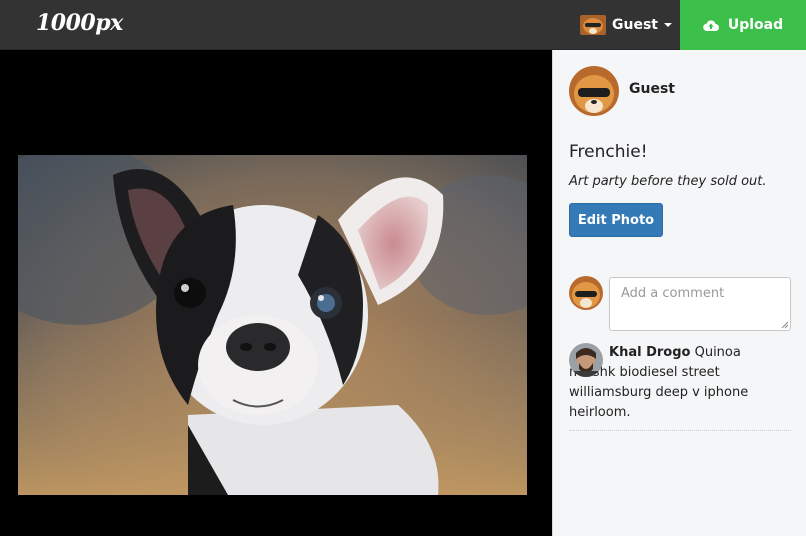 This screenshot has width=806, height=536. I want to click on chevron-down-icon, so click(667, 25).